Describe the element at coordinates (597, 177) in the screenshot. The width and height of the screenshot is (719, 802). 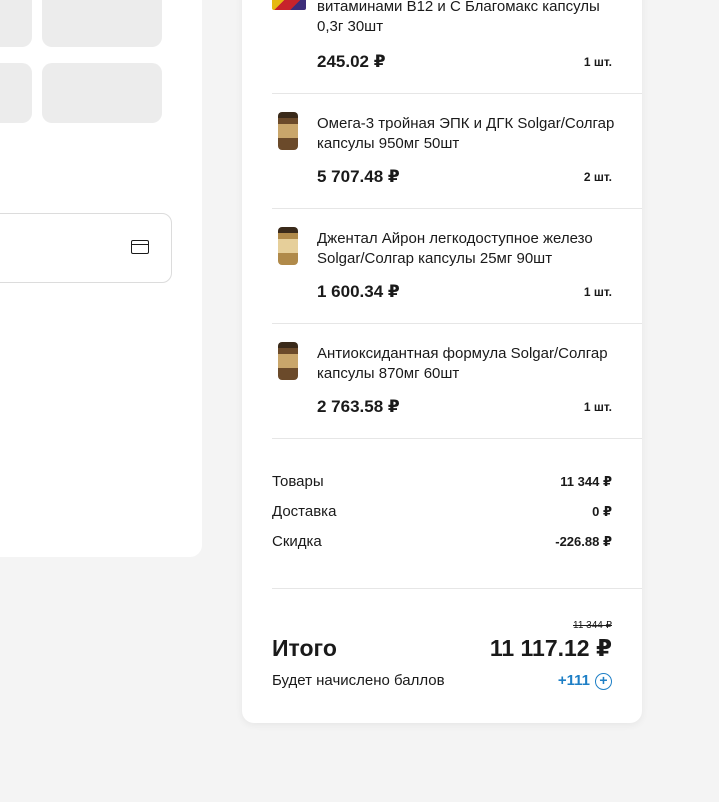
I see `product-quantity: 2 шт.` at that location.